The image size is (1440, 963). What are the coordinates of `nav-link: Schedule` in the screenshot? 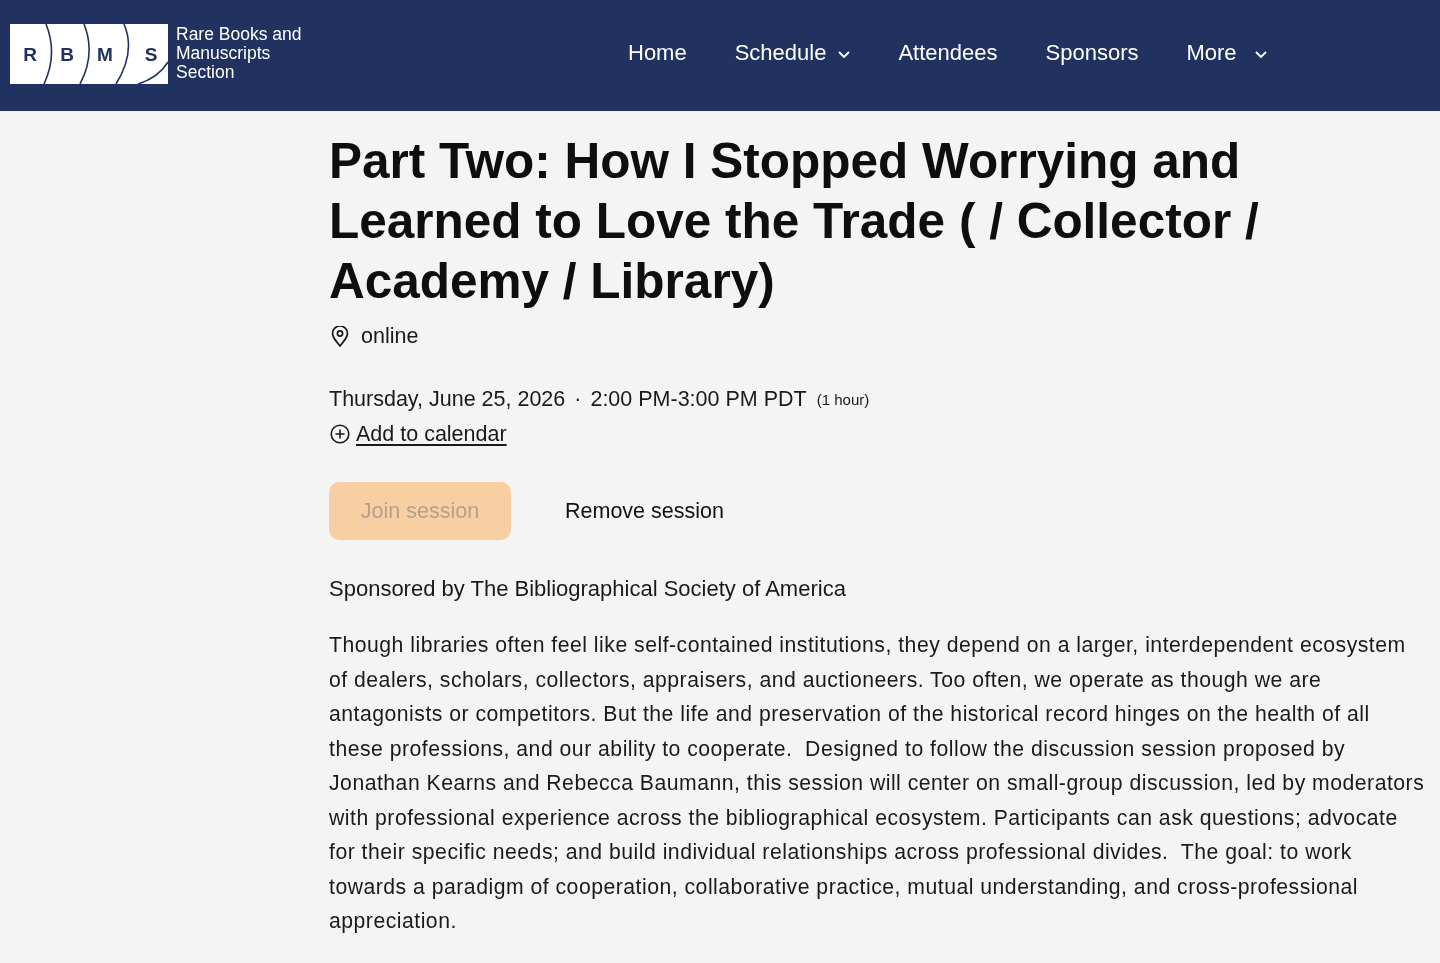 It's located at (792, 53).